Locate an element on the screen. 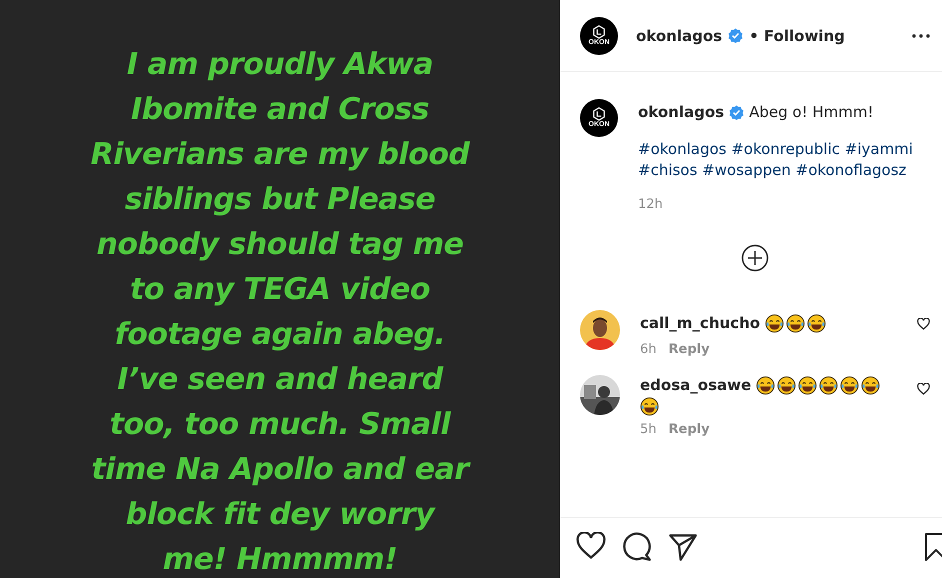 This screenshot has height=578, width=942. username-link: call_m_chucho is located at coordinates (700, 323).